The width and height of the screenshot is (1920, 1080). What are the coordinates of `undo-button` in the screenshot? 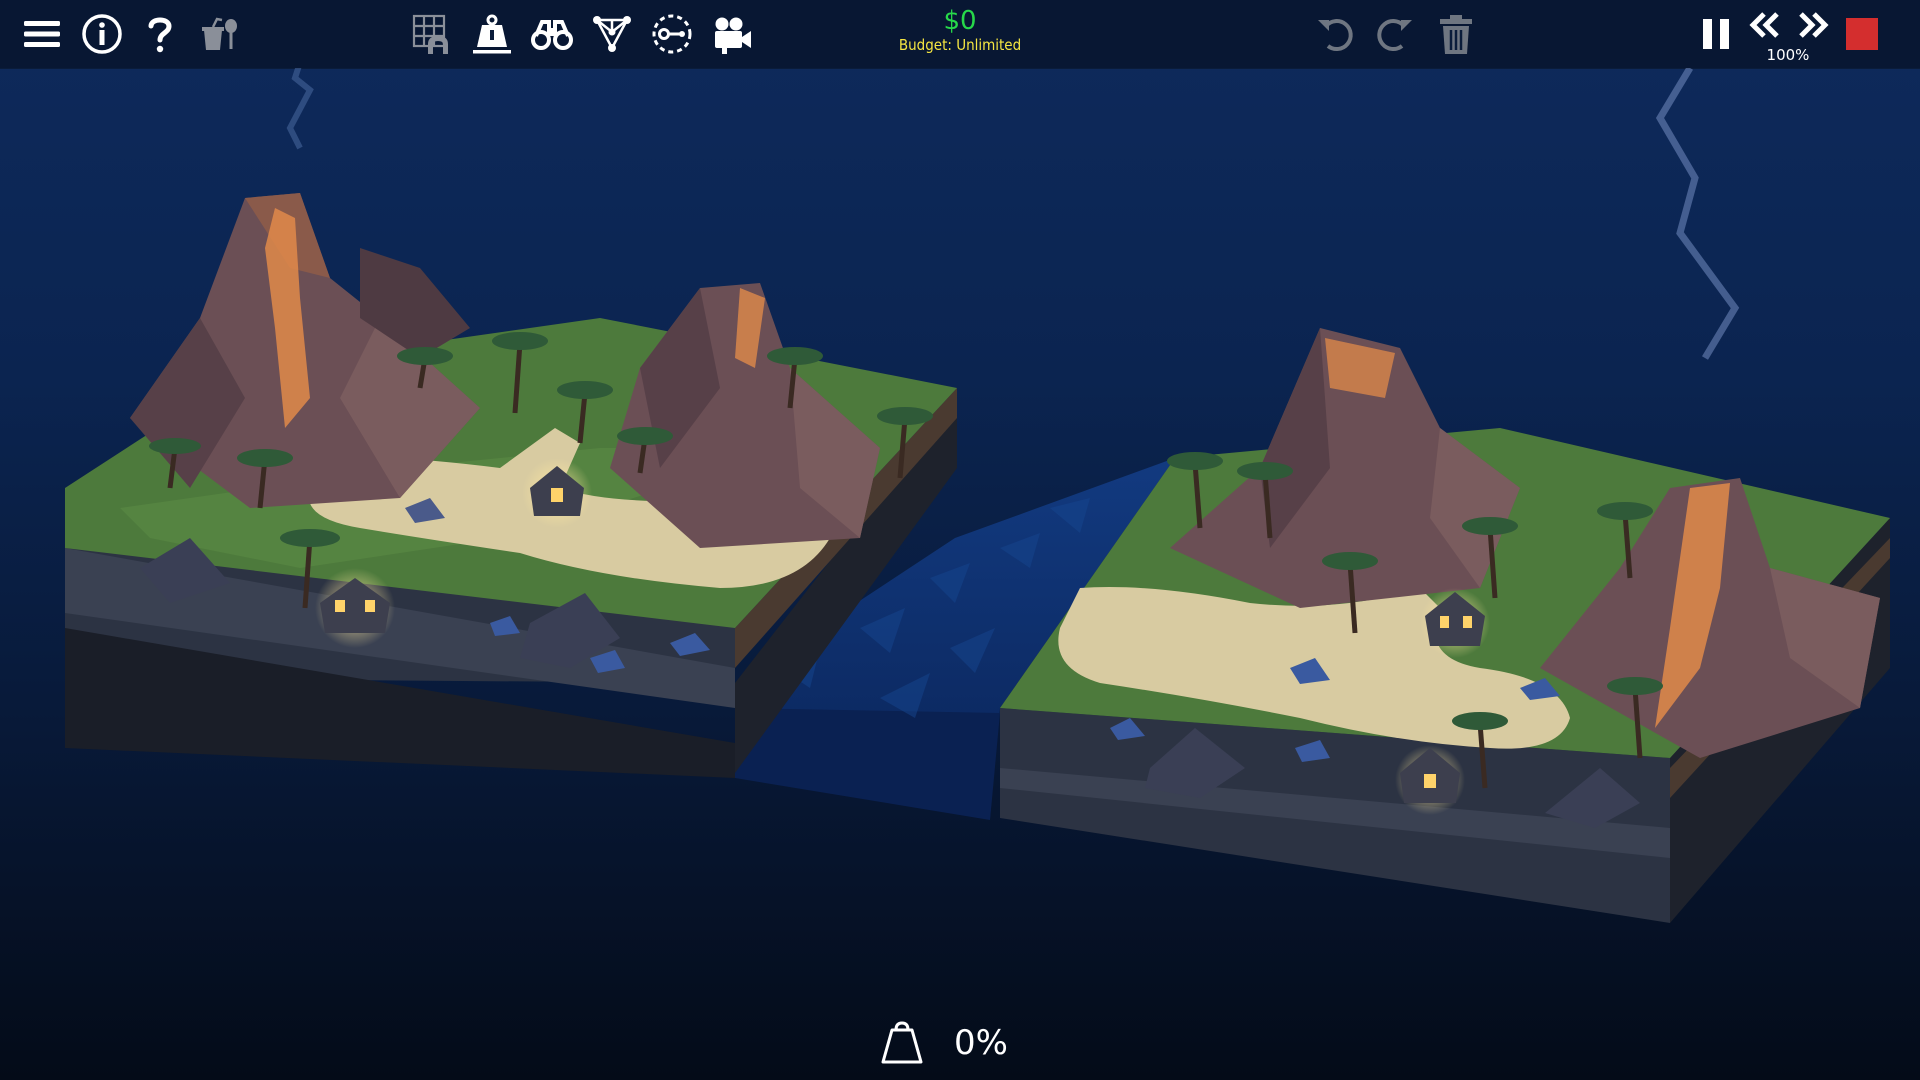 It's located at (1336, 34).